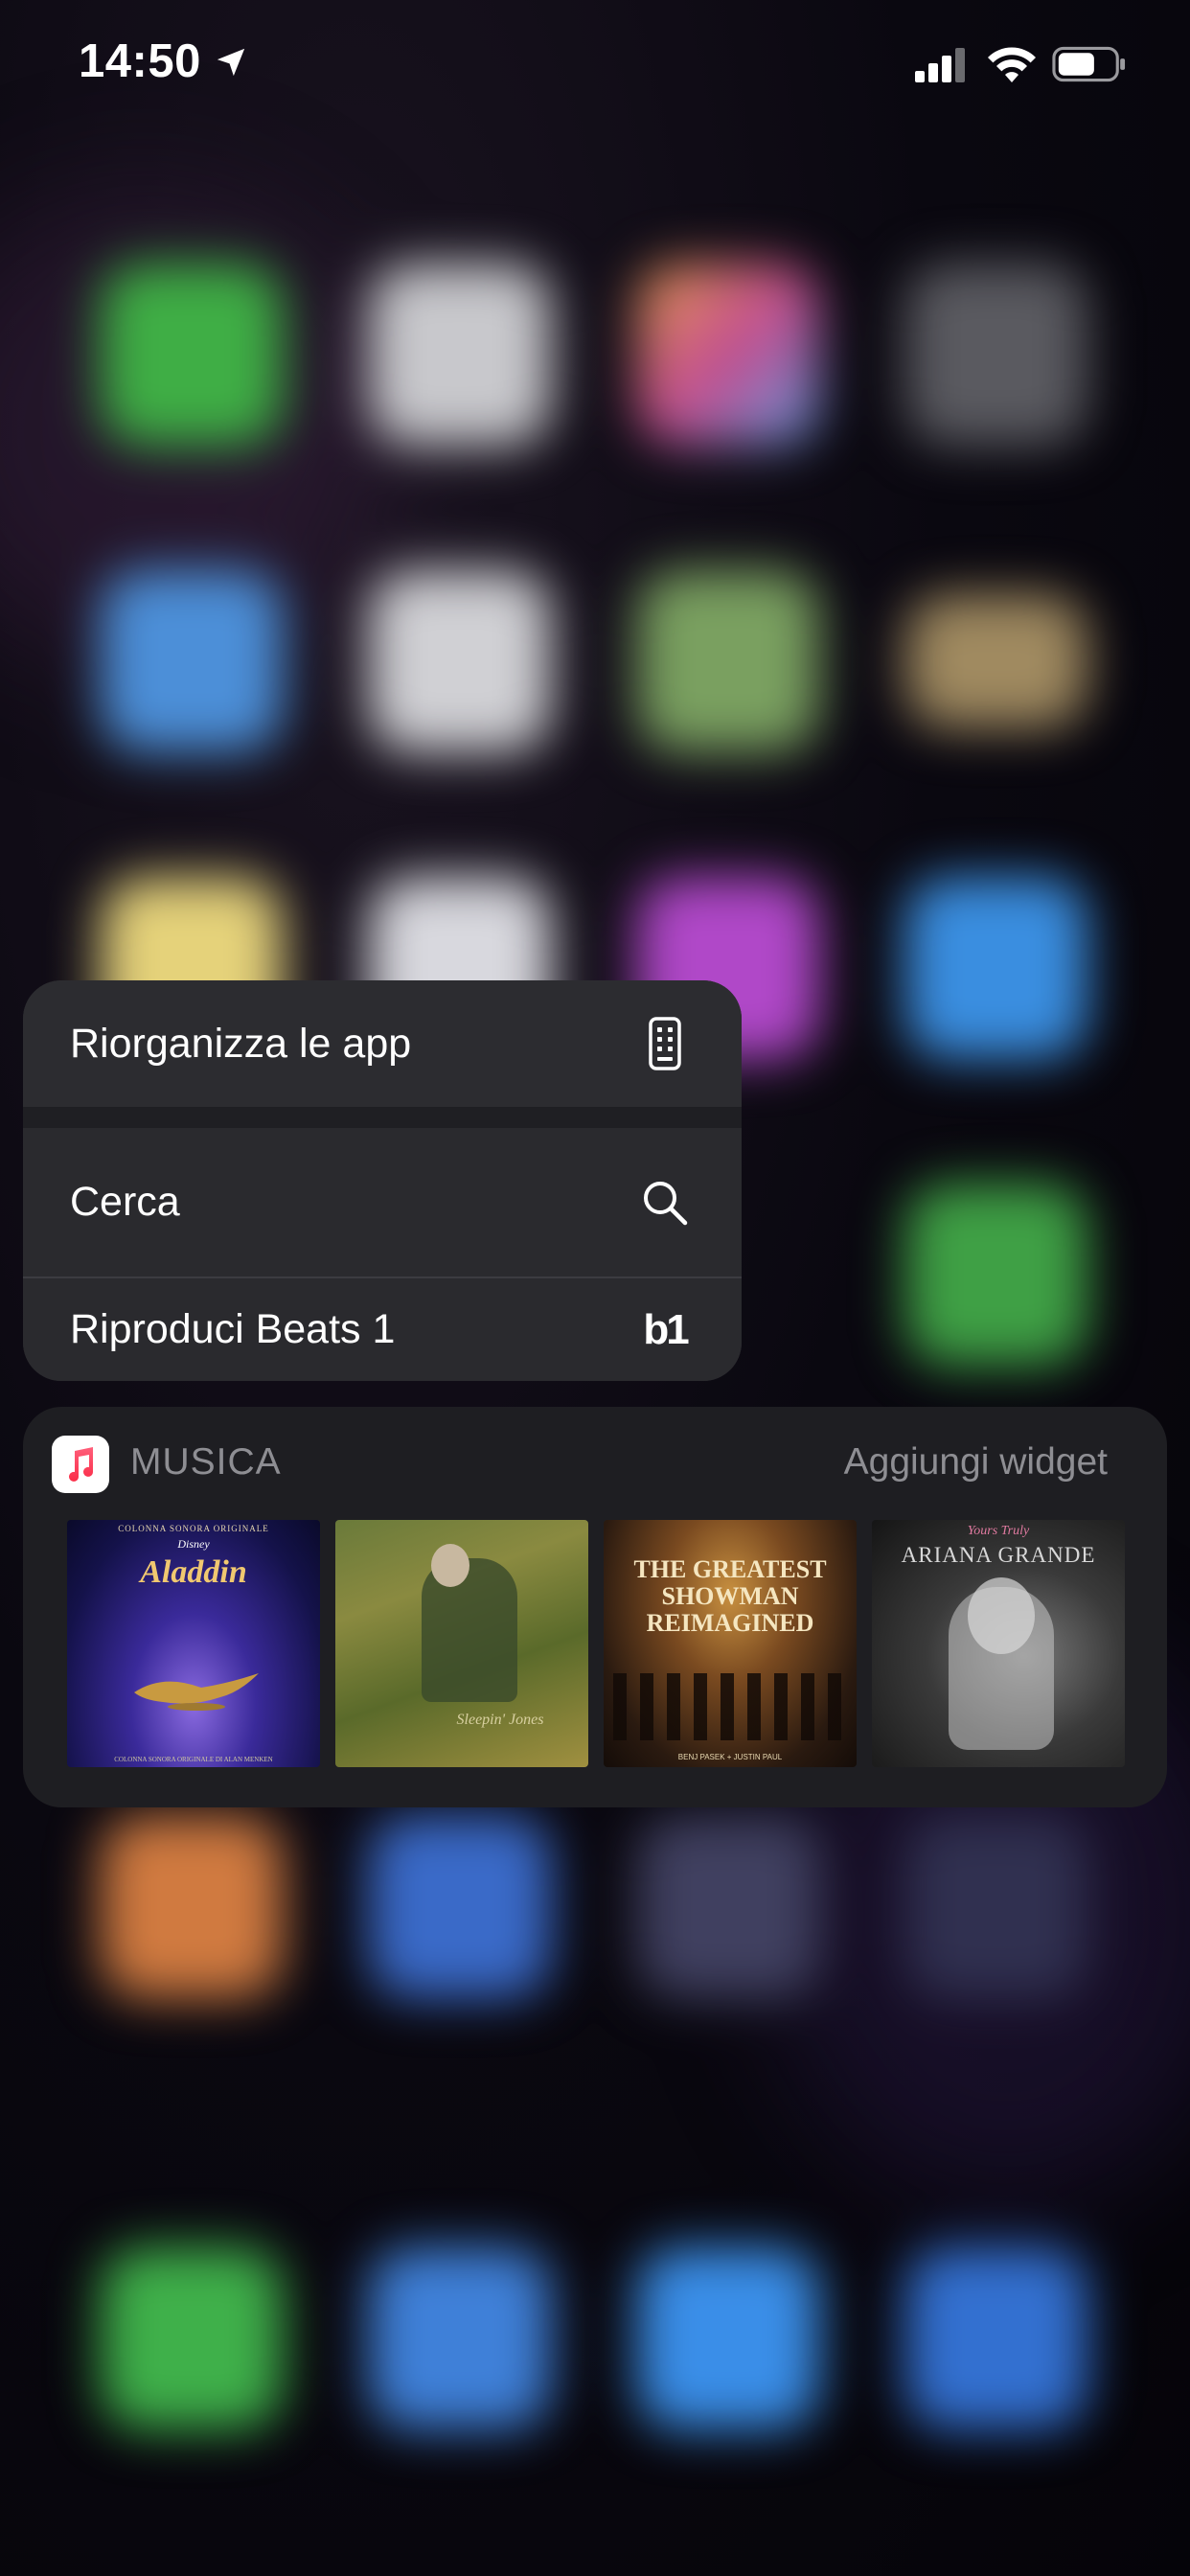 Image resolution: width=1190 pixels, height=2576 pixels. What do you see at coordinates (999, 1644) in the screenshot?
I see `album-cover-ariana-grande: Yours Truly ARIANA GRANDE` at bounding box center [999, 1644].